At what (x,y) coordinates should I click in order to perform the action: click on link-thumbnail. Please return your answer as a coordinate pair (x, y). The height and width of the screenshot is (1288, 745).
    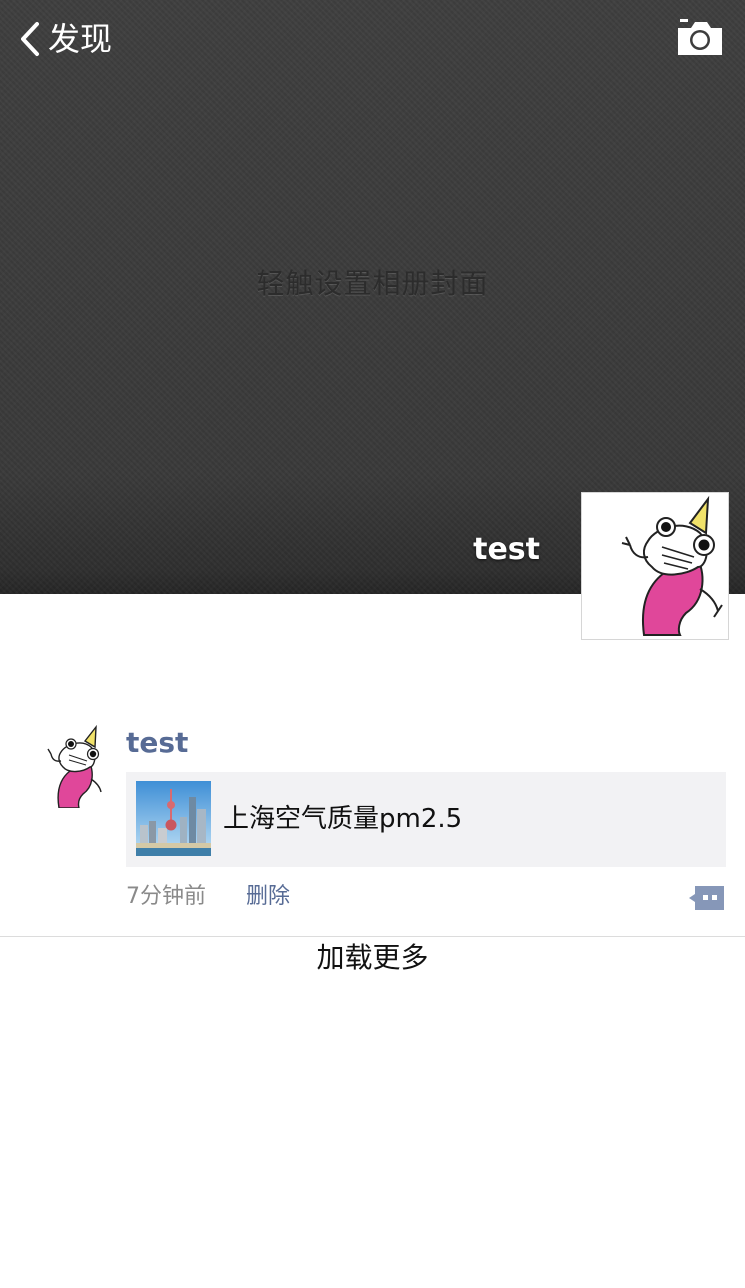
    Looking at the image, I should click on (173, 818).